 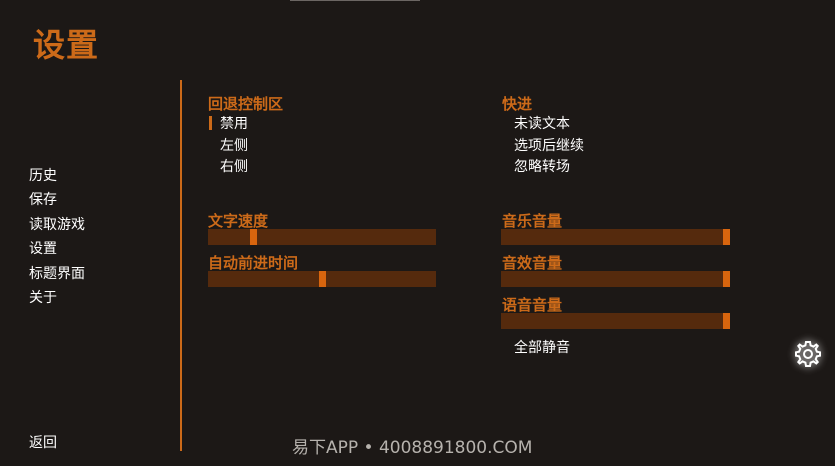 I want to click on rollback-option-left: 左侧, so click(x=234, y=146).